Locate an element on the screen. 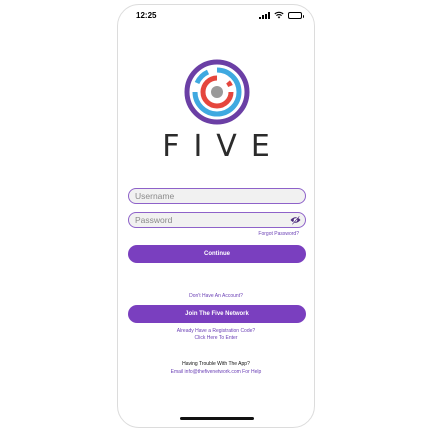 This screenshot has height=433, width=433. wifi-icon is located at coordinates (279, 15).